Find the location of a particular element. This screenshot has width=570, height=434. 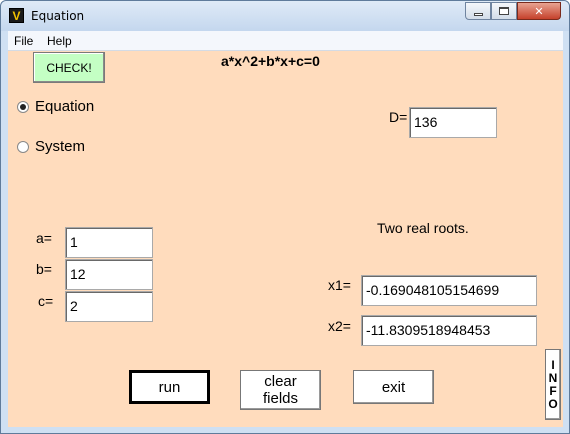

maximize-icon is located at coordinates (504, 11).